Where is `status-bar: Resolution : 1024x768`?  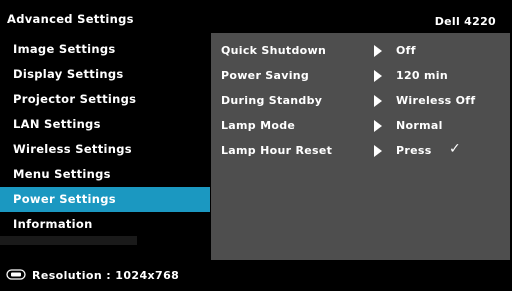
status-bar: Resolution : 1024x768 is located at coordinates (256, 276).